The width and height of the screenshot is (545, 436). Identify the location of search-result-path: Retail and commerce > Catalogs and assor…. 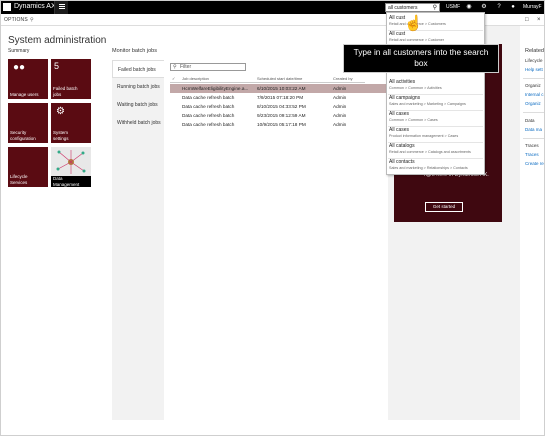
(430, 152).